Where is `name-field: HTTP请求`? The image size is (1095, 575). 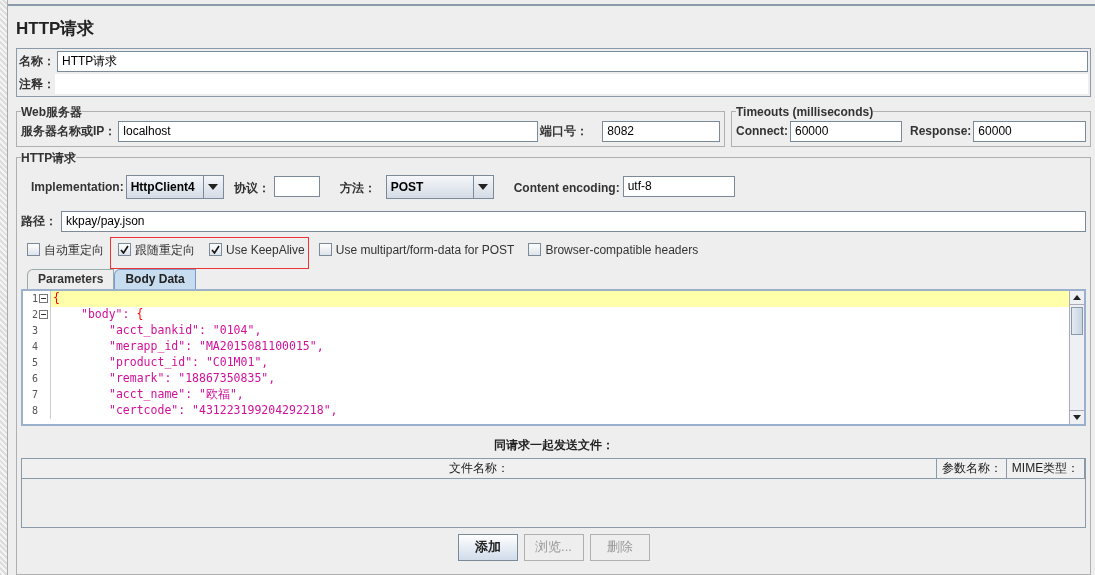
name-field: HTTP请求 is located at coordinates (572, 61).